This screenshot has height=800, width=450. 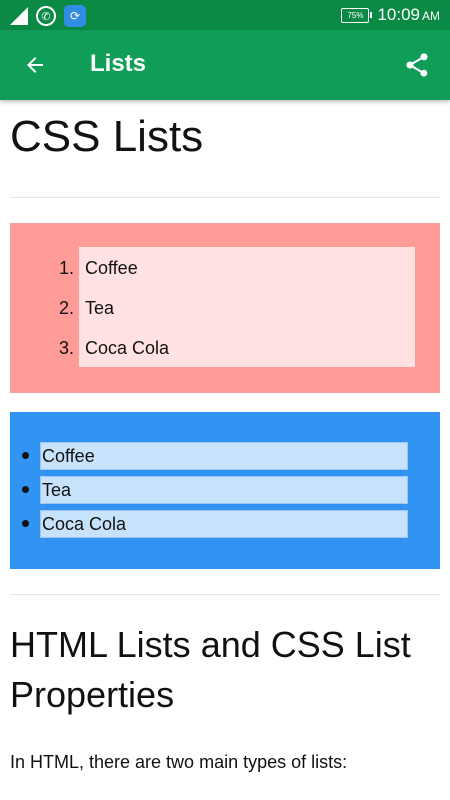 What do you see at coordinates (66, 348) in the screenshot?
I see `ordered-list-number: 3.` at bounding box center [66, 348].